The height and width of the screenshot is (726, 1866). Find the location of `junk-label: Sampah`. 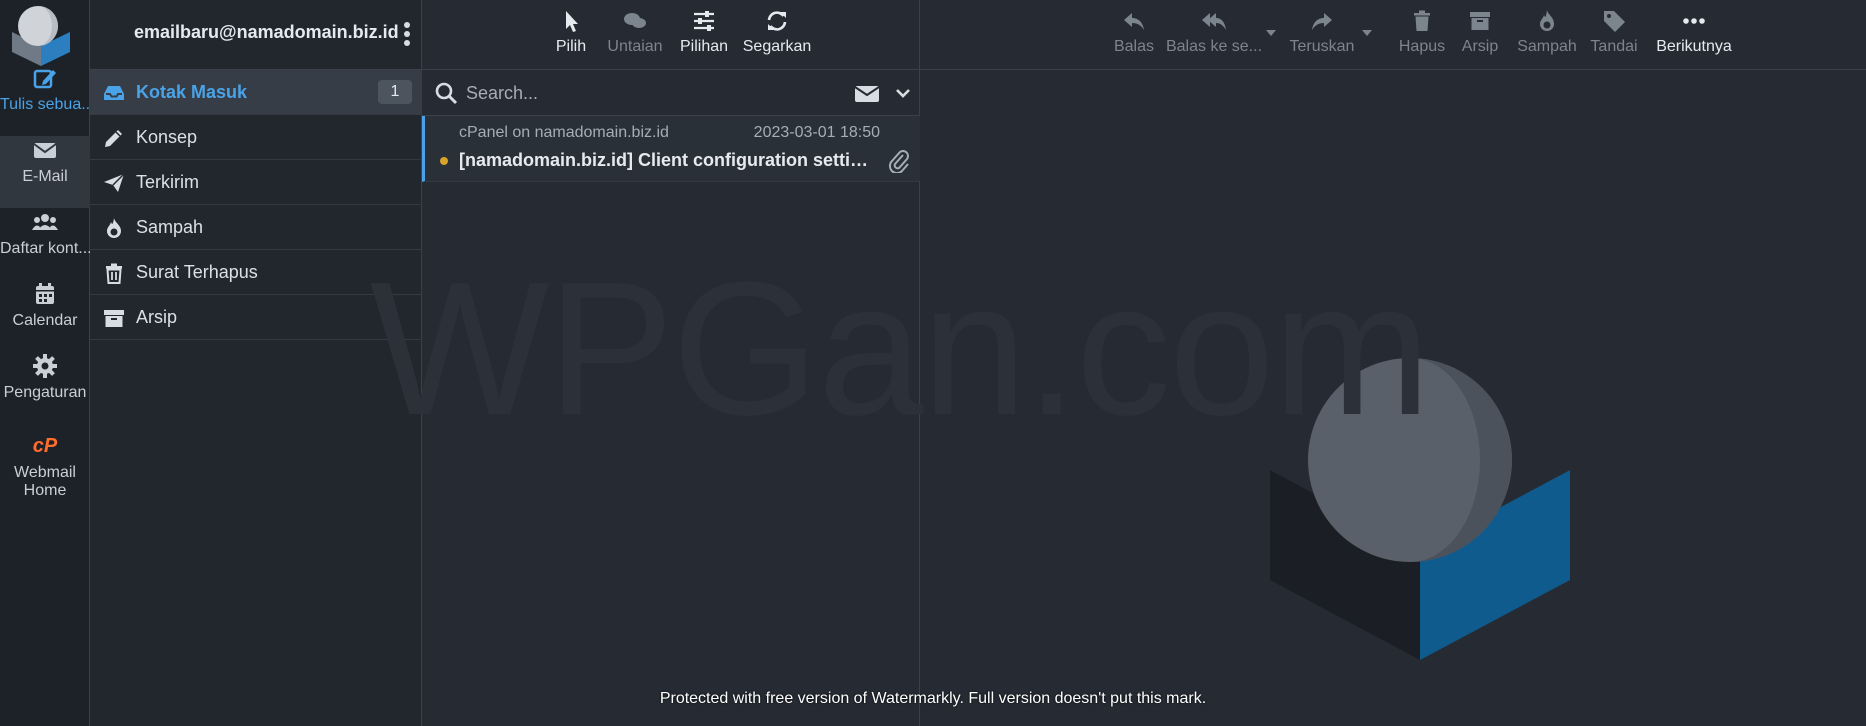

junk-label: Sampah is located at coordinates (1547, 46).